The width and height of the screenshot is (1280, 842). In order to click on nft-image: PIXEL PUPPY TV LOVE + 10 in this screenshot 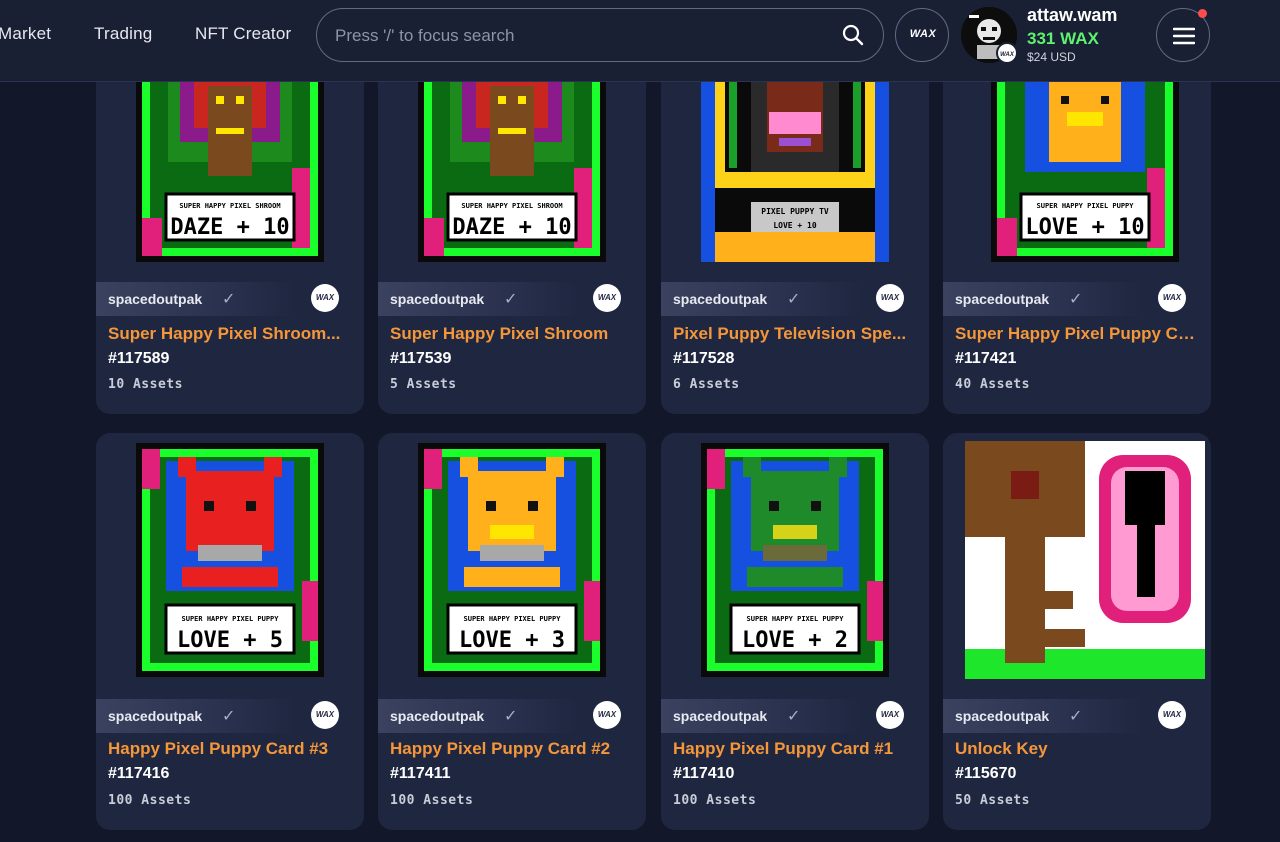, I will do `click(795, 172)`.